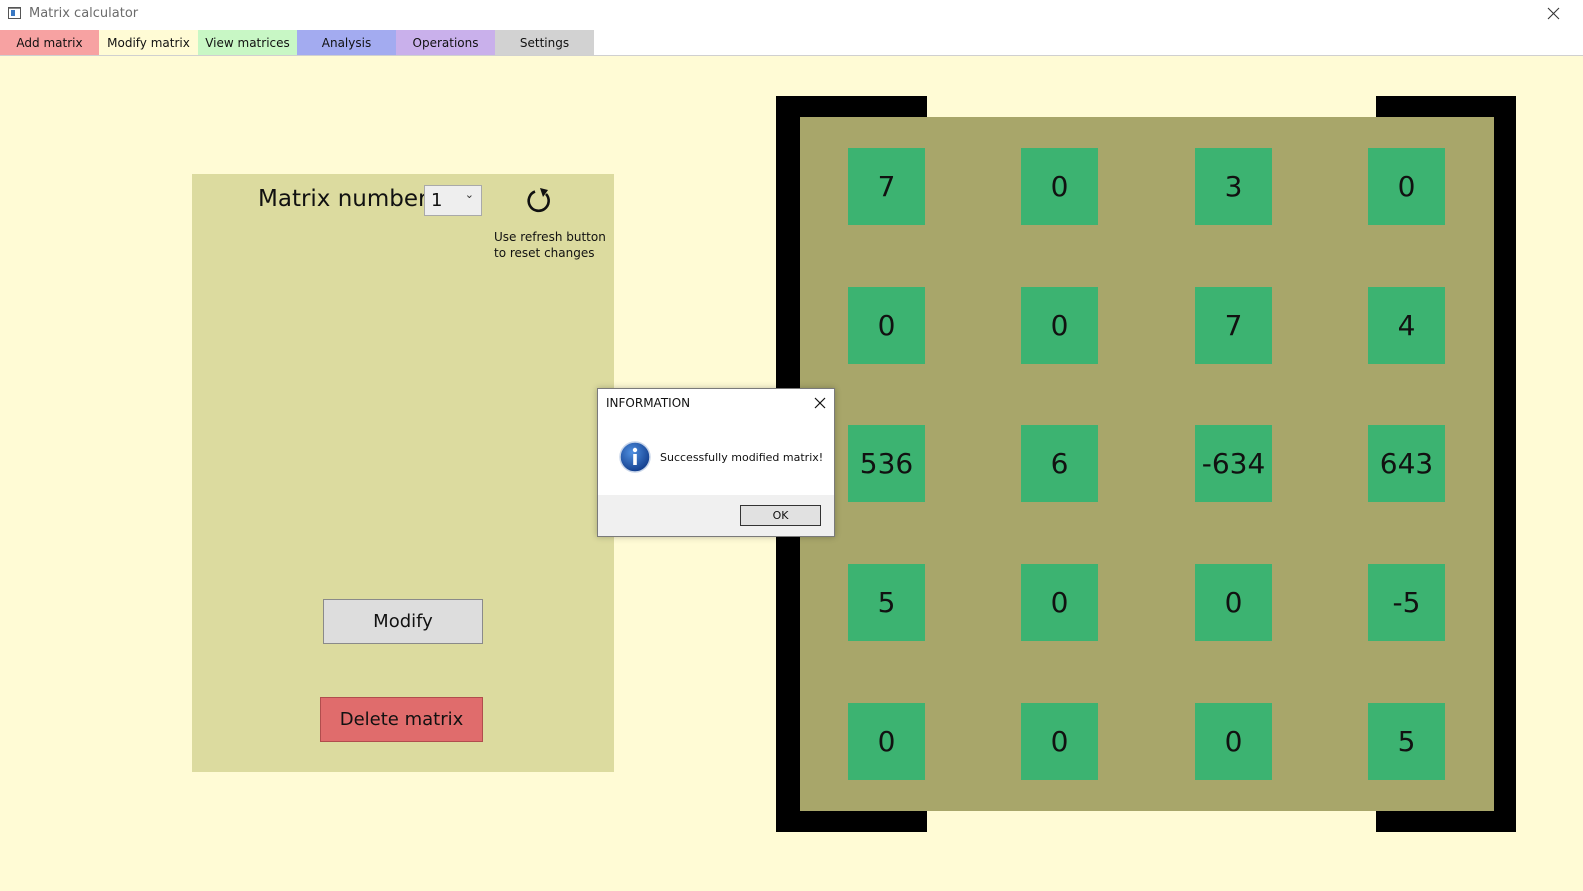  What do you see at coordinates (1446, 106) in the screenshot?
I see `right-bracket-top` at bounding box center [1446, 106].